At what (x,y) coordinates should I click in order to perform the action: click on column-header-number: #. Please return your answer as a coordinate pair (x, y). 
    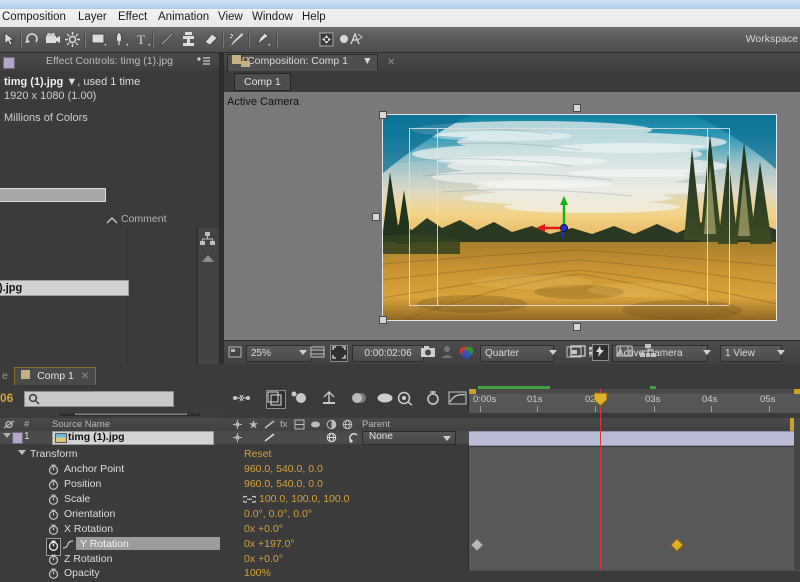
    Looking at the image, I should click on (26, 424).